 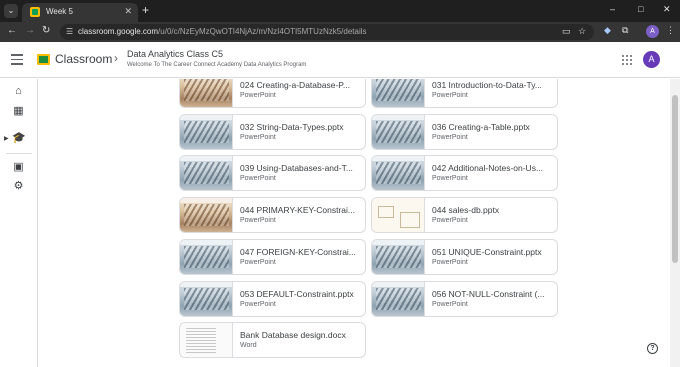 I want to click on extension-icon: ◆, so click(x=607, y=30).